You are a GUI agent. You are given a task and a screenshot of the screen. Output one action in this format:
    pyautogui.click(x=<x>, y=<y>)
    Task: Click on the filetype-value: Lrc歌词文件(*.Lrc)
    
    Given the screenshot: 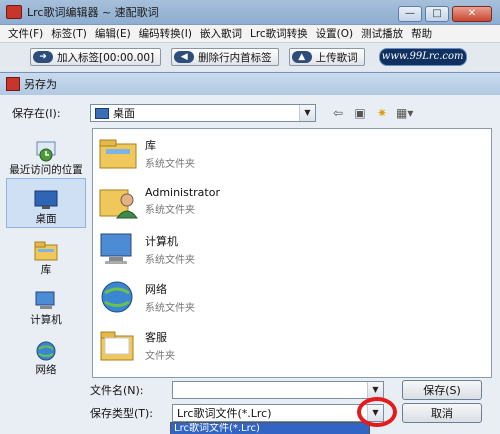 What is the action you would take?
    pyautogui.click(x=224, y=413)
    